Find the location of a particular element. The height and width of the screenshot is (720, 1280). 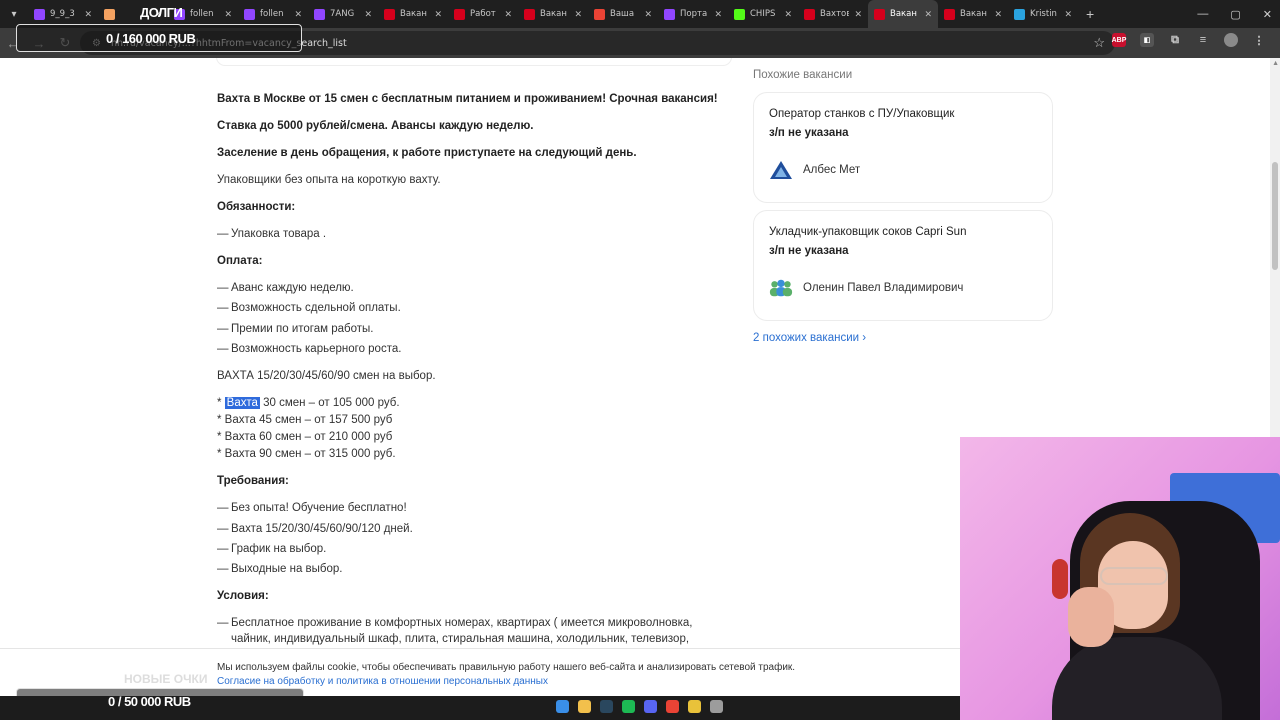

browser-tab: Ваша ✕ is located at coordinates (623, 14).